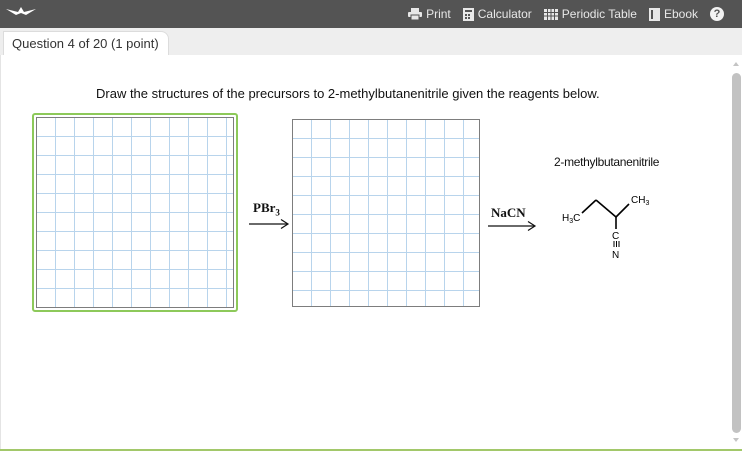 This screenshot has height=453, width=742. Describe the element at coordinates (371, 41) in the screenshot. I see `tab-strip: Question 4 of 20 (1 point)` at that location.